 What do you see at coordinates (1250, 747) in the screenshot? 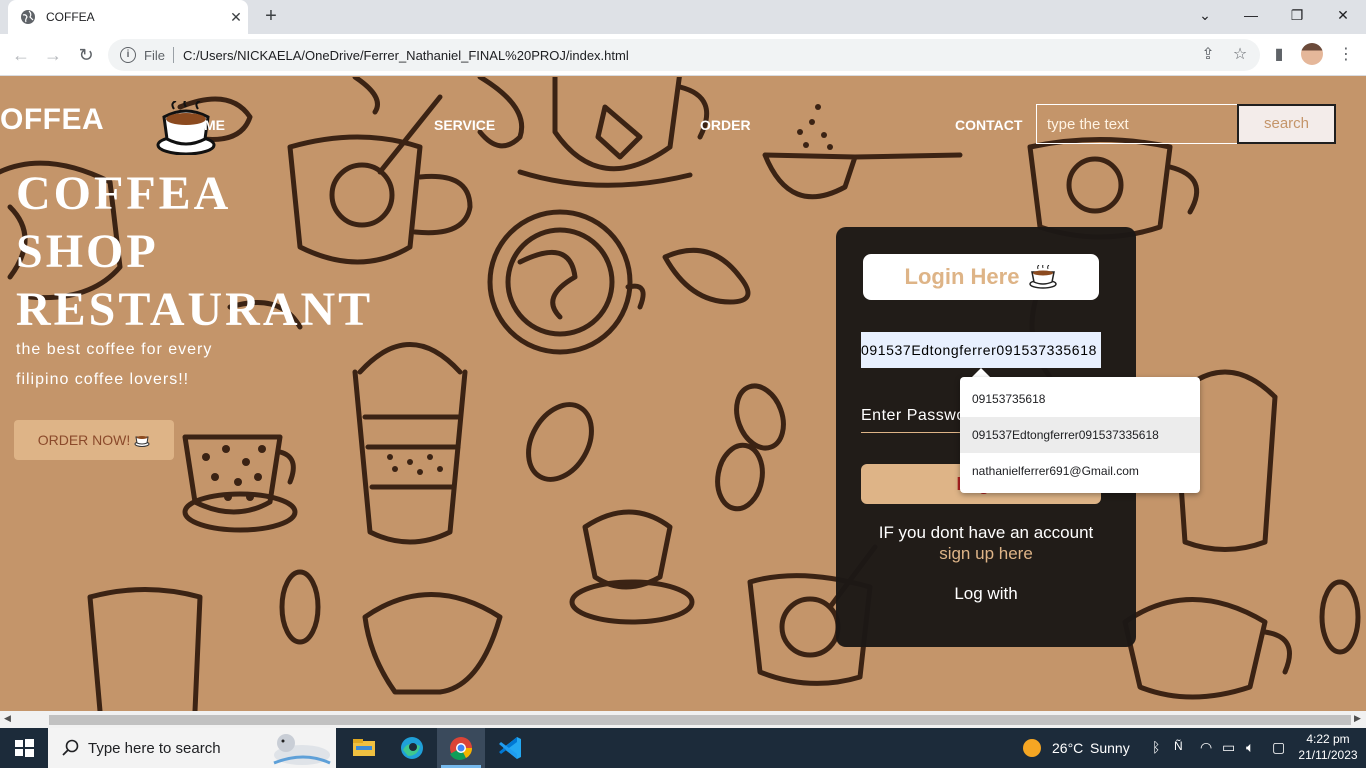
I see `volume-icon: 🔈︎` at bounding box center [1250, 747].